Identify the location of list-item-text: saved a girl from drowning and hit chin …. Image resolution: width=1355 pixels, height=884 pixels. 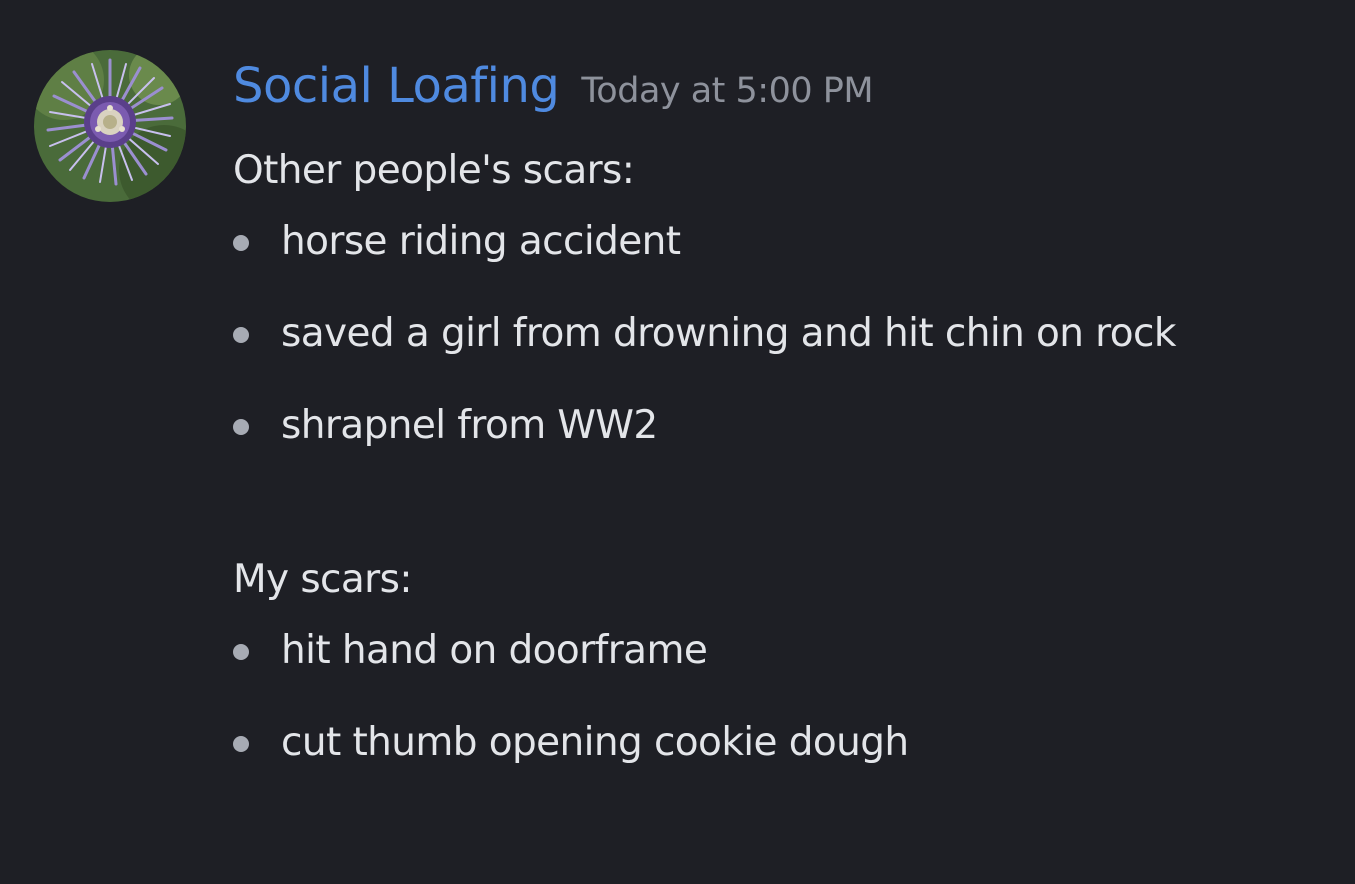
(728, 333).